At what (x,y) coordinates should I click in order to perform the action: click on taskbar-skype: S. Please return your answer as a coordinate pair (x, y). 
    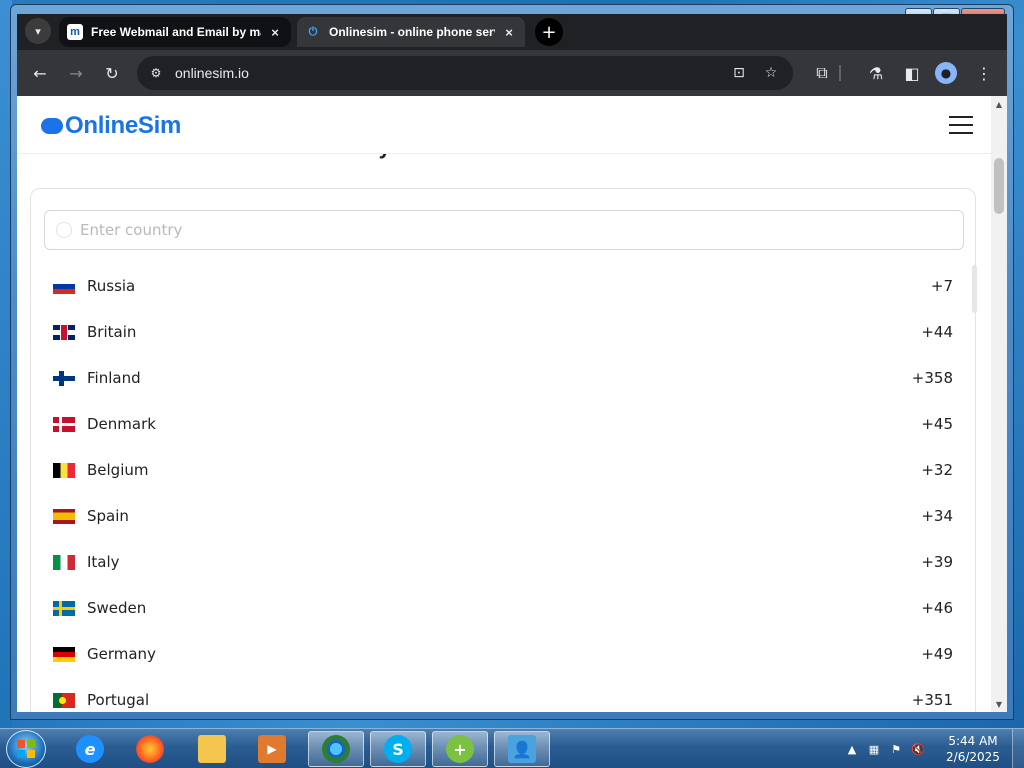
    Looking at the image, I should click on (398, 749).